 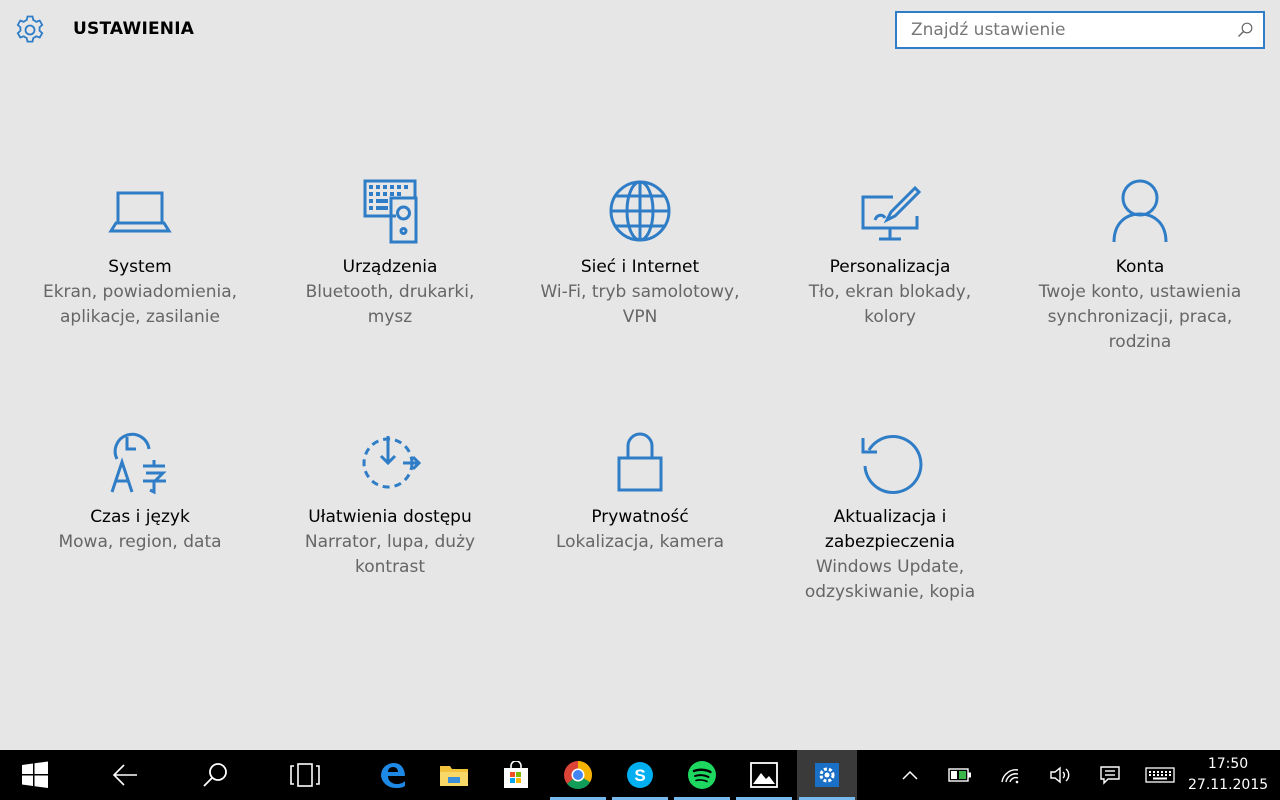 I want to click on chevron-up-icon, so click(x=910, y=775).